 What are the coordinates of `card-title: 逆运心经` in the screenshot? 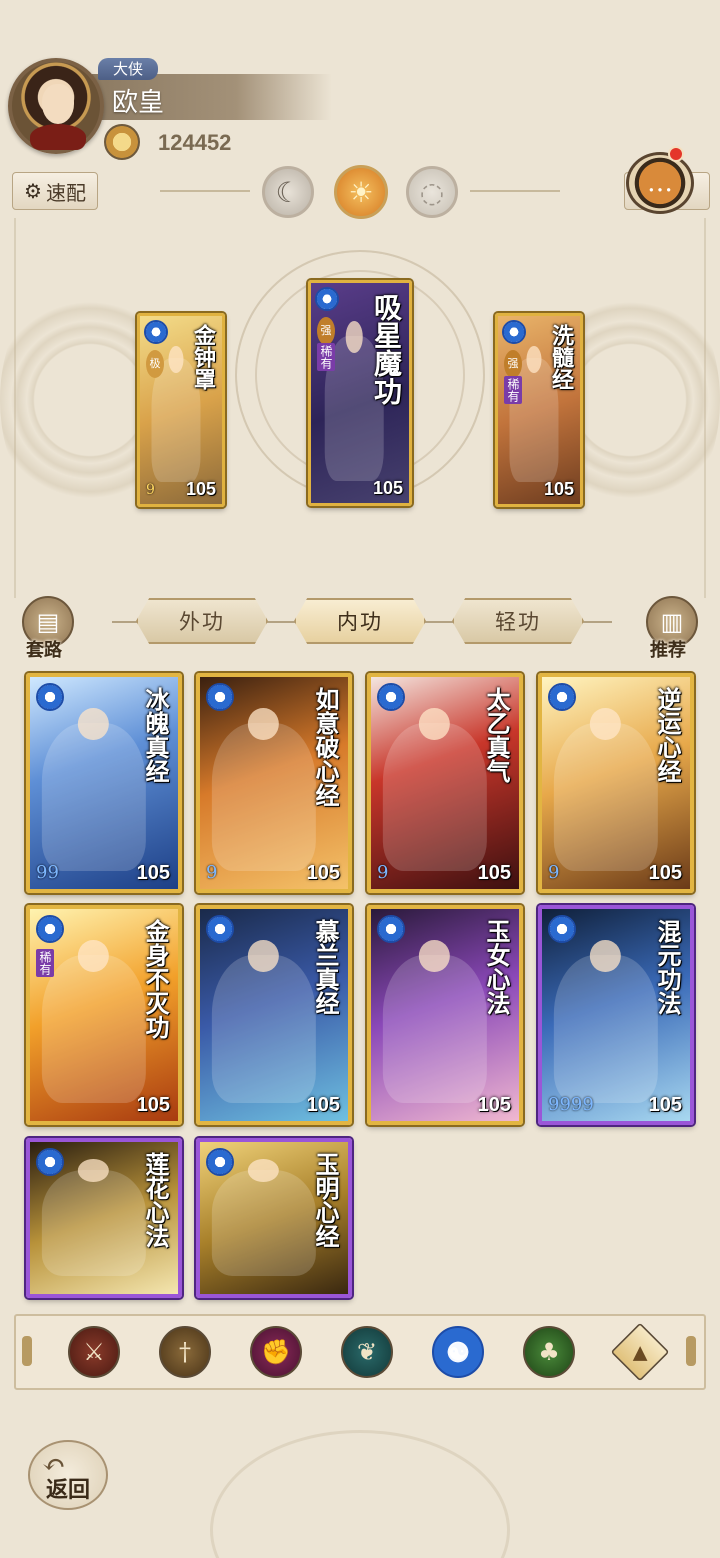 It's located at (667, 735).